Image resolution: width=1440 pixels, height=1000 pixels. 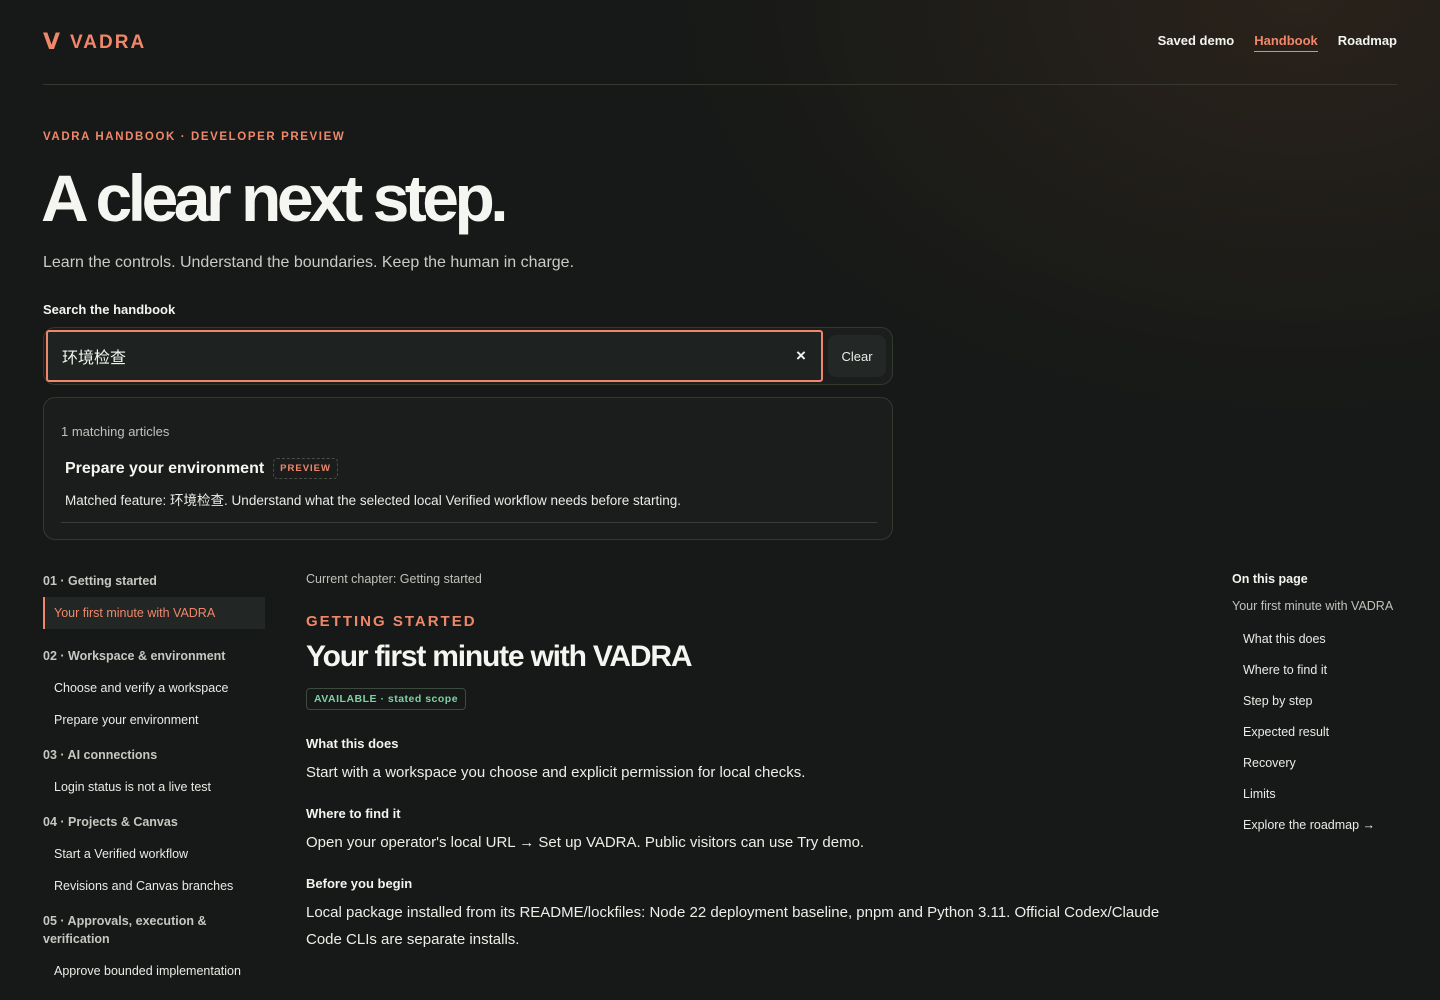 I want to click on logo-mark-icon: V, so click(x=52, y=42).